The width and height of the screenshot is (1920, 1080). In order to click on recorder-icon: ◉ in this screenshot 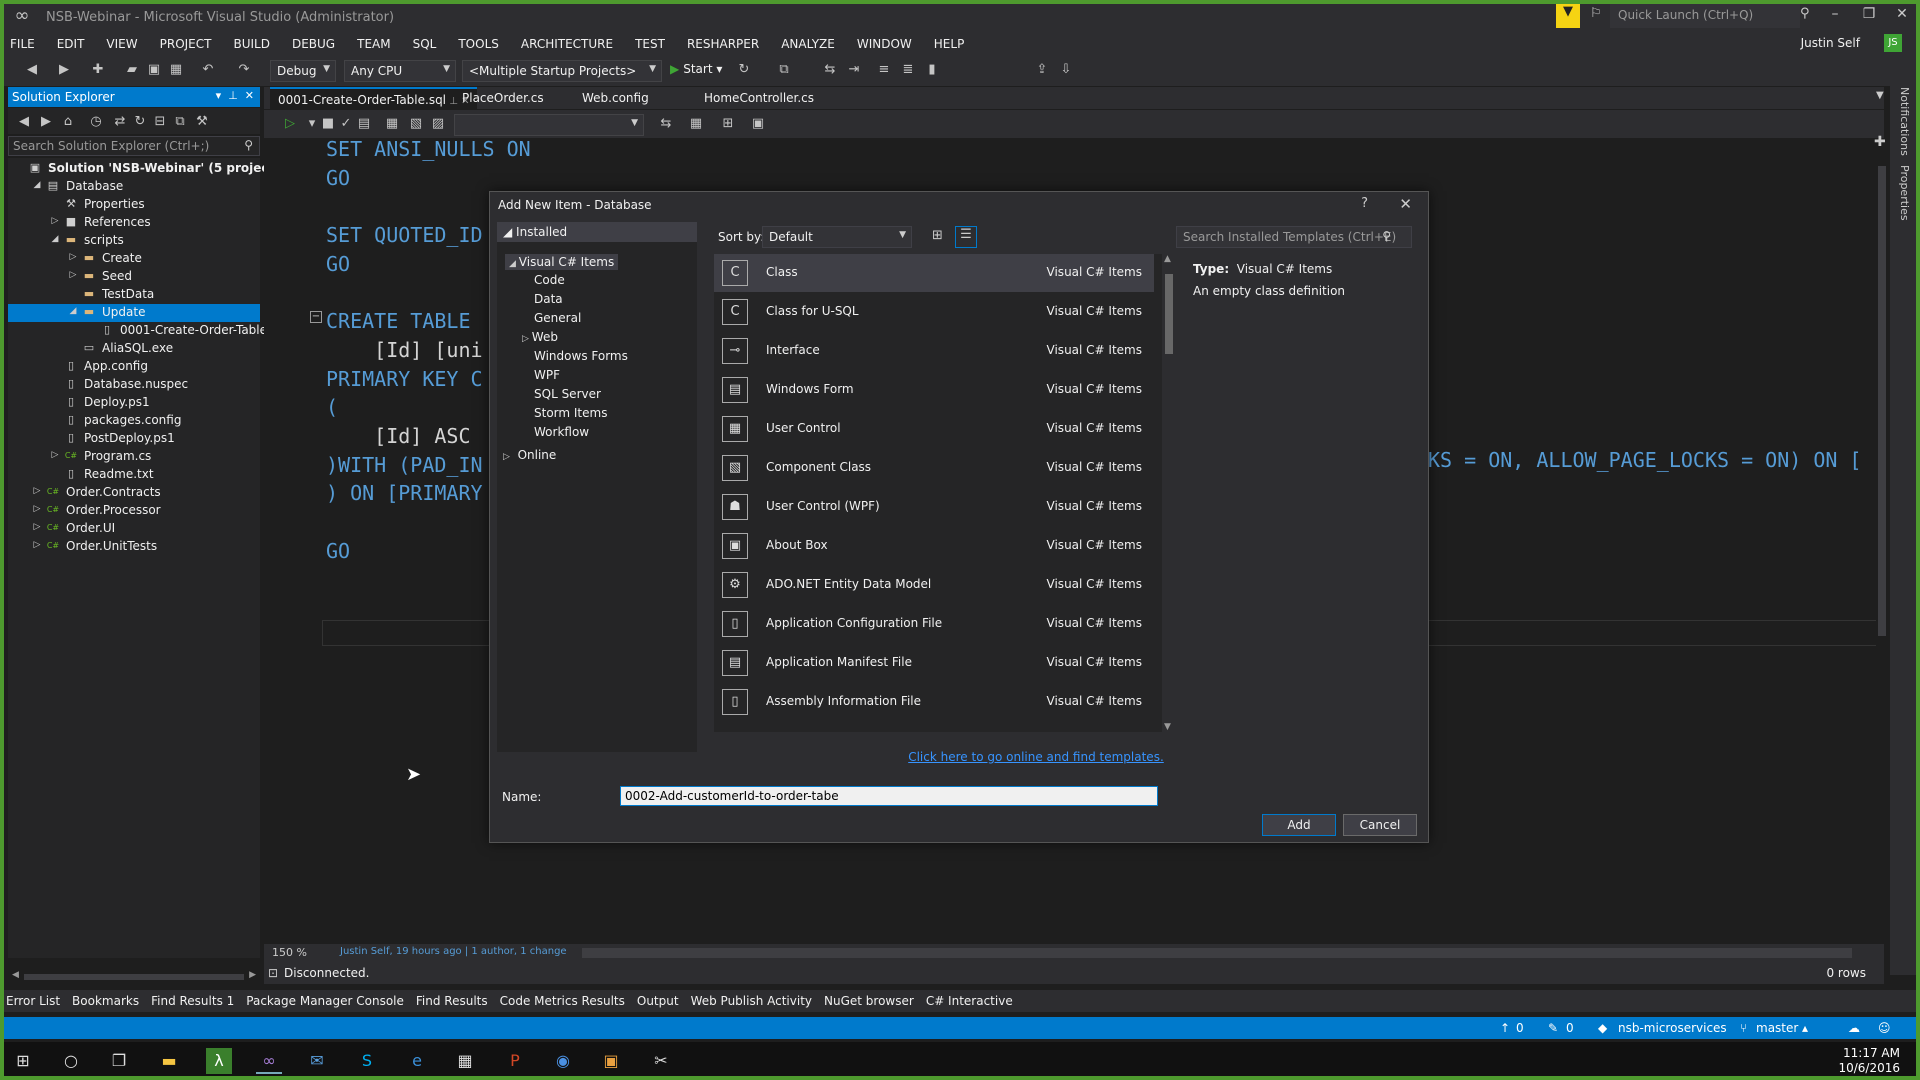, I will do `click(563, 1061)`.